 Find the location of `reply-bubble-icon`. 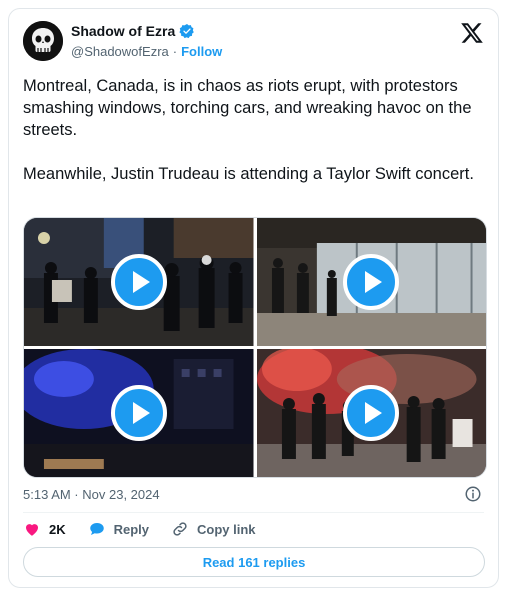

reply-bubble-icon is located at coordinates (96, 529).